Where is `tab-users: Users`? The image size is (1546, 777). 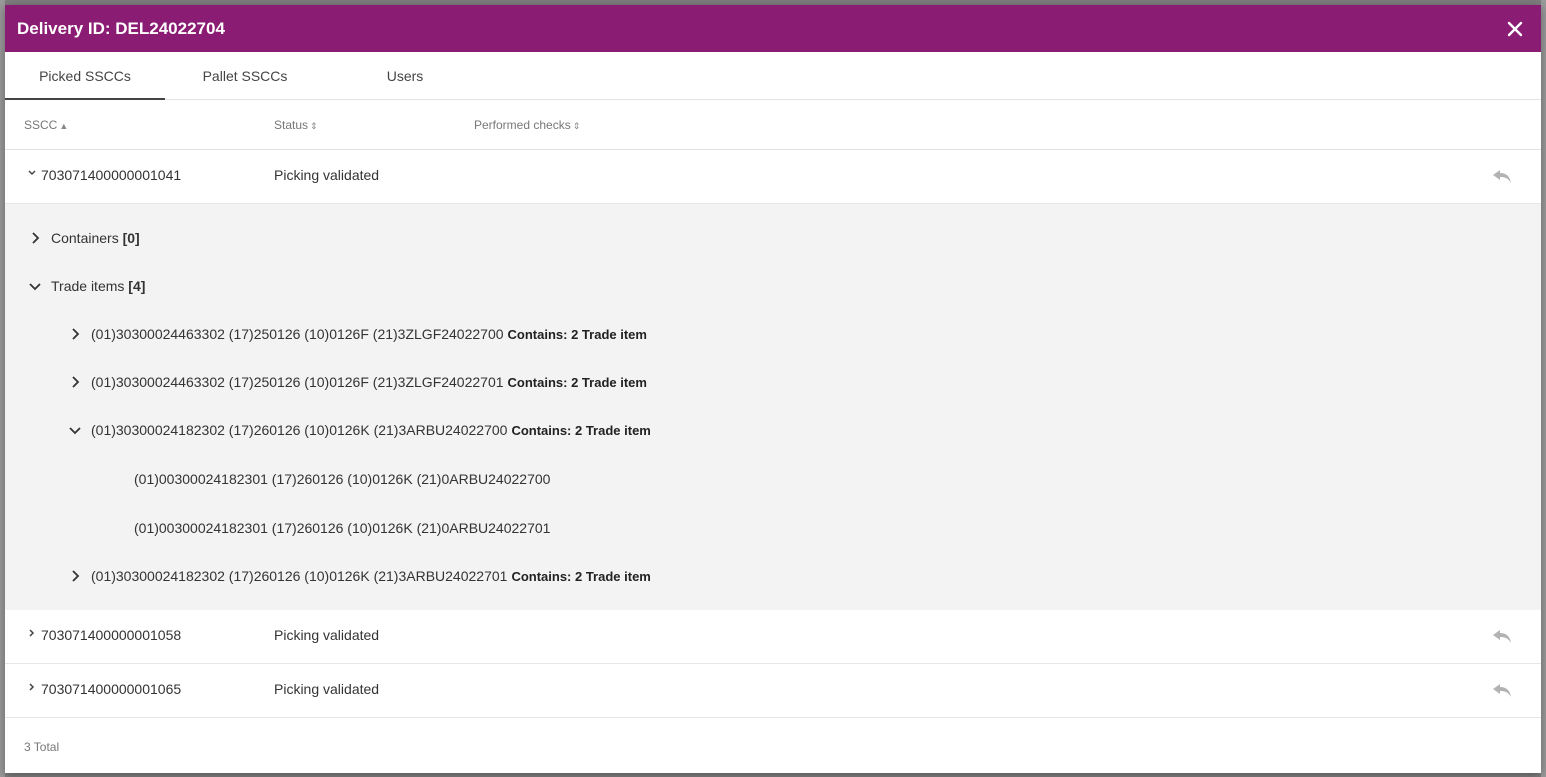 tab-users: Users is located at coordinates (405, 75).